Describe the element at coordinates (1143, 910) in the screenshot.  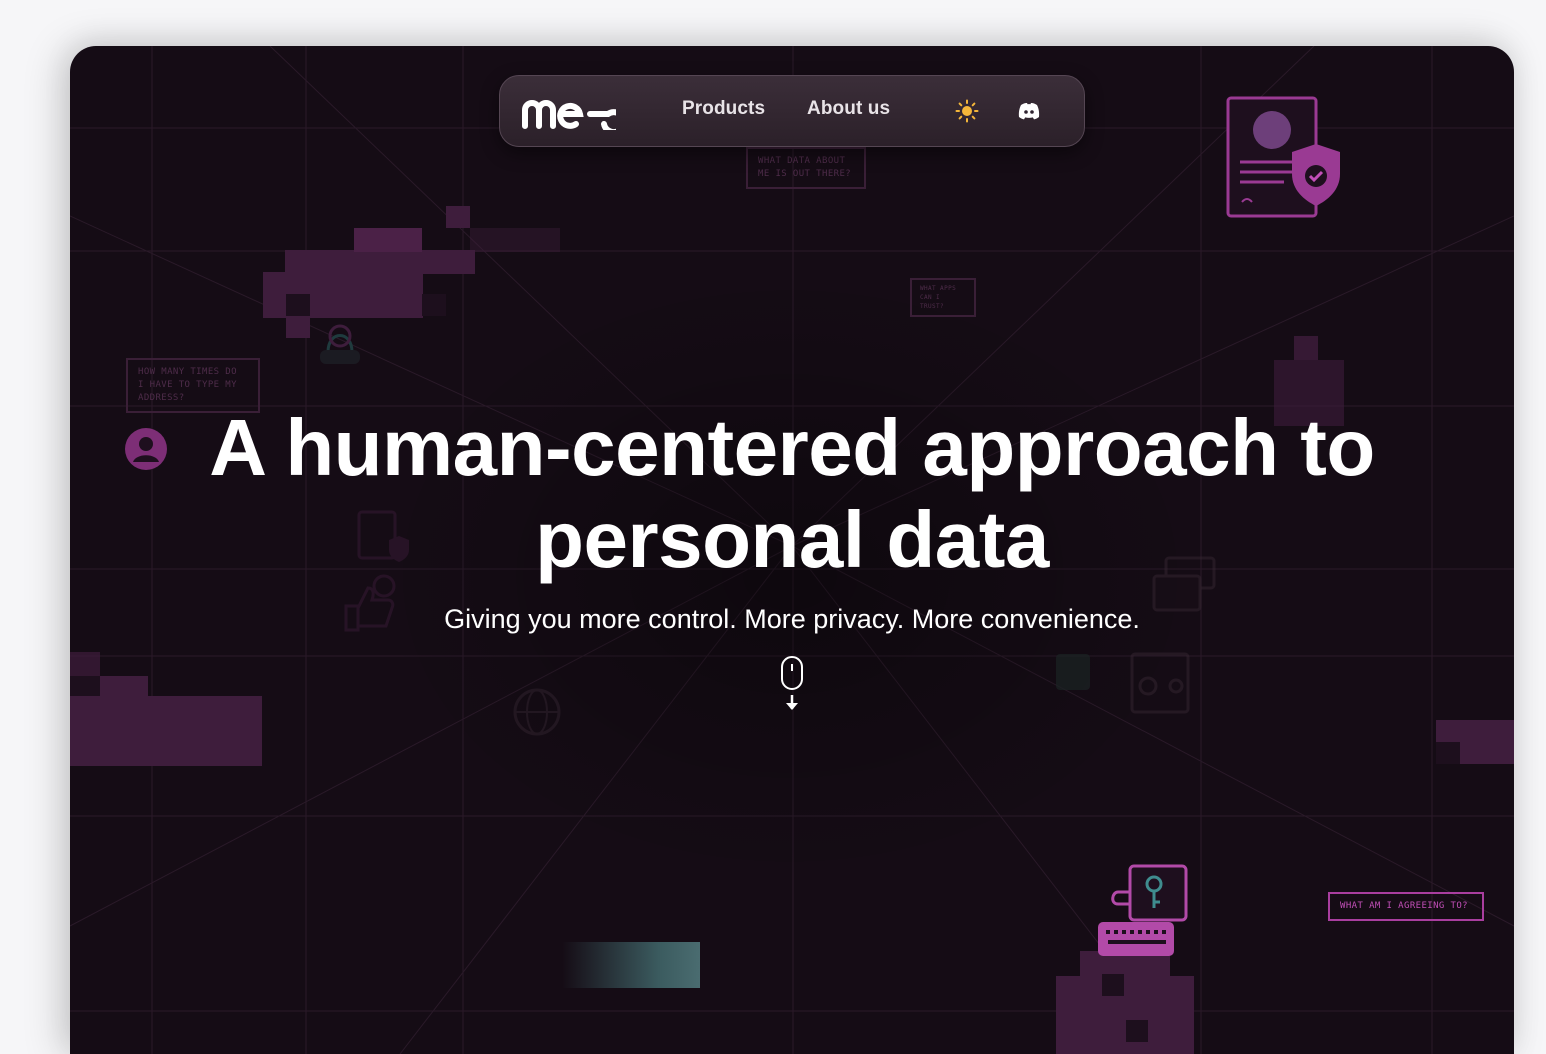
I see `typewriter-key-icon` at that location.